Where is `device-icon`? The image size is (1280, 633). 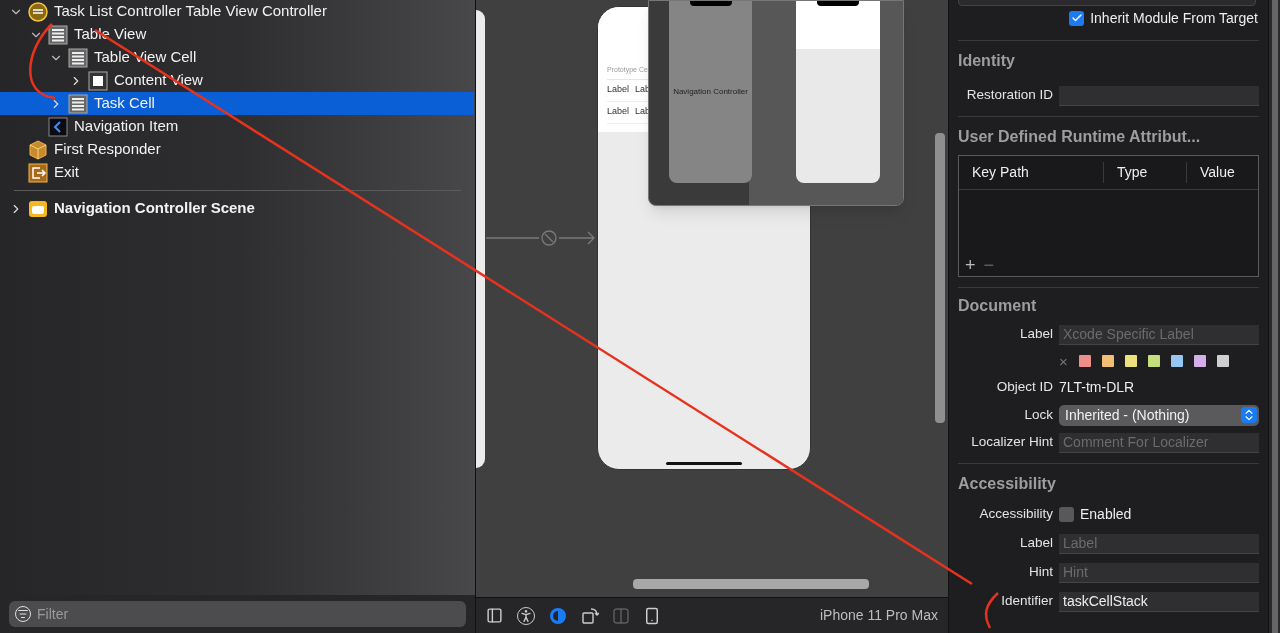 device-icon is located at coordinates (652, 615).